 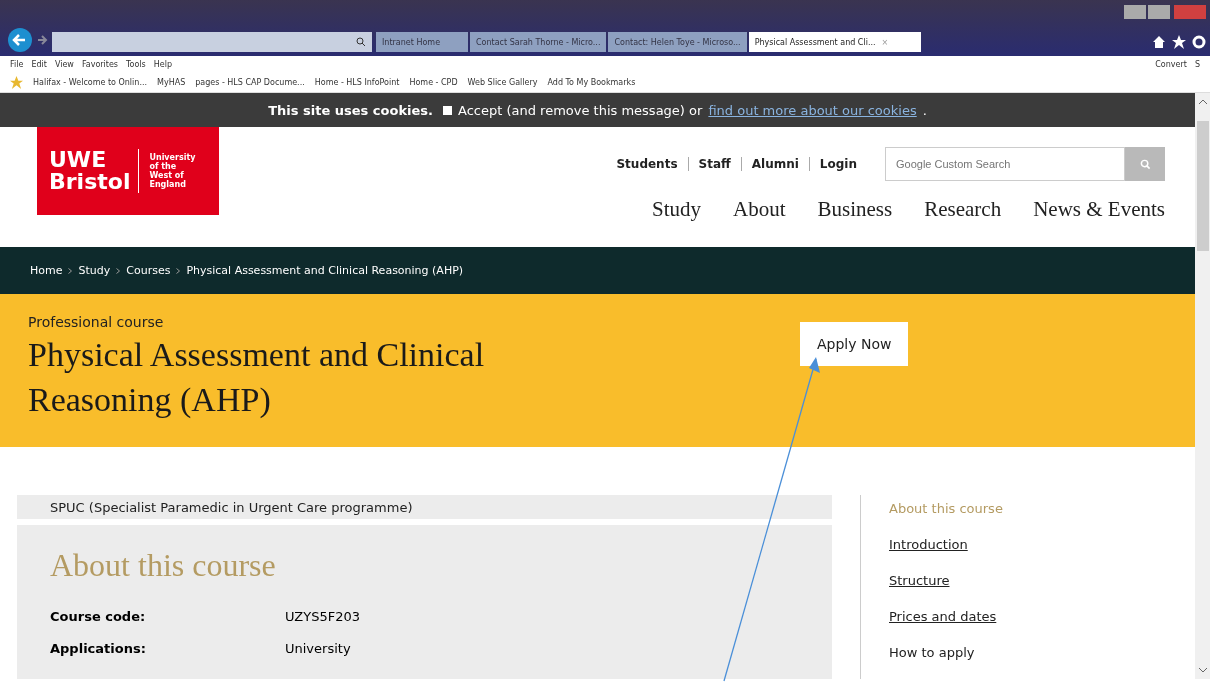 What do you see at coordinates (136, 64) in the screenshot?
I see `menu-item: Tools` at bounding box center [136, 64].